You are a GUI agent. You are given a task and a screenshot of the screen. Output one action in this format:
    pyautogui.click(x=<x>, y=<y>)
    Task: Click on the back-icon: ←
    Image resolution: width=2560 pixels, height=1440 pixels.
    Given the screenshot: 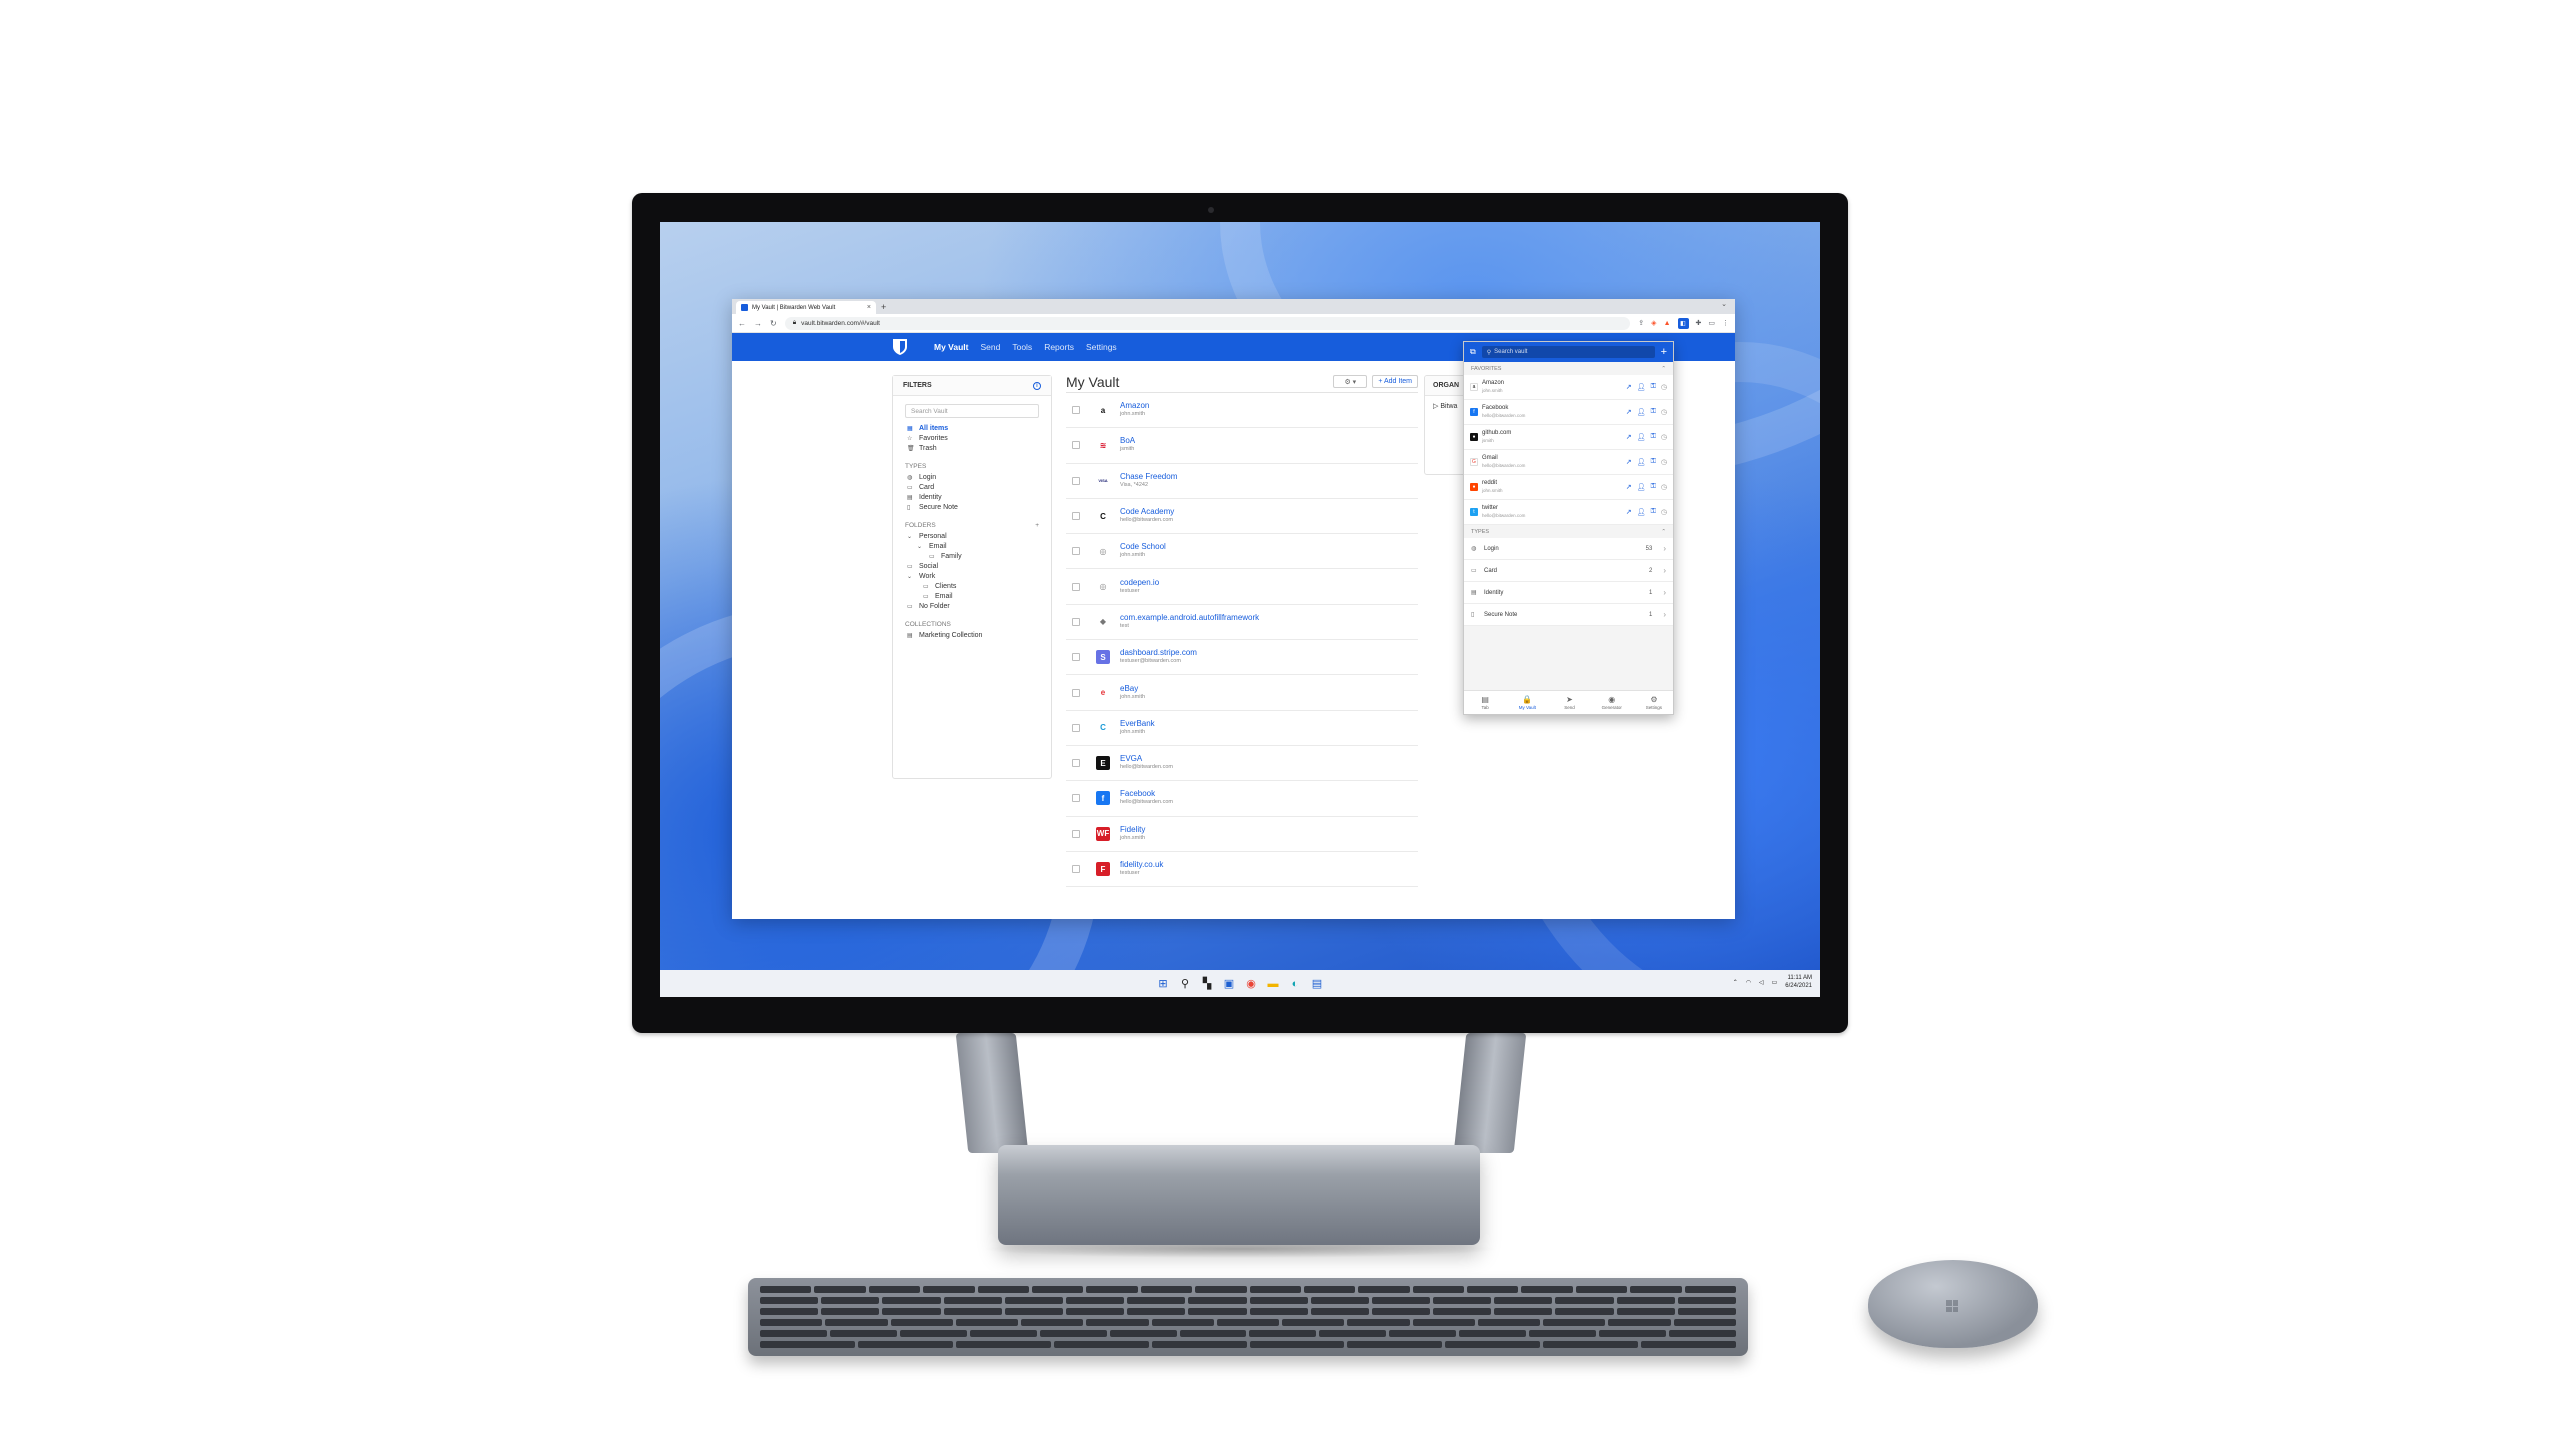 What is the action you would take?
    pyautogui.click(x=742, y=323)
    